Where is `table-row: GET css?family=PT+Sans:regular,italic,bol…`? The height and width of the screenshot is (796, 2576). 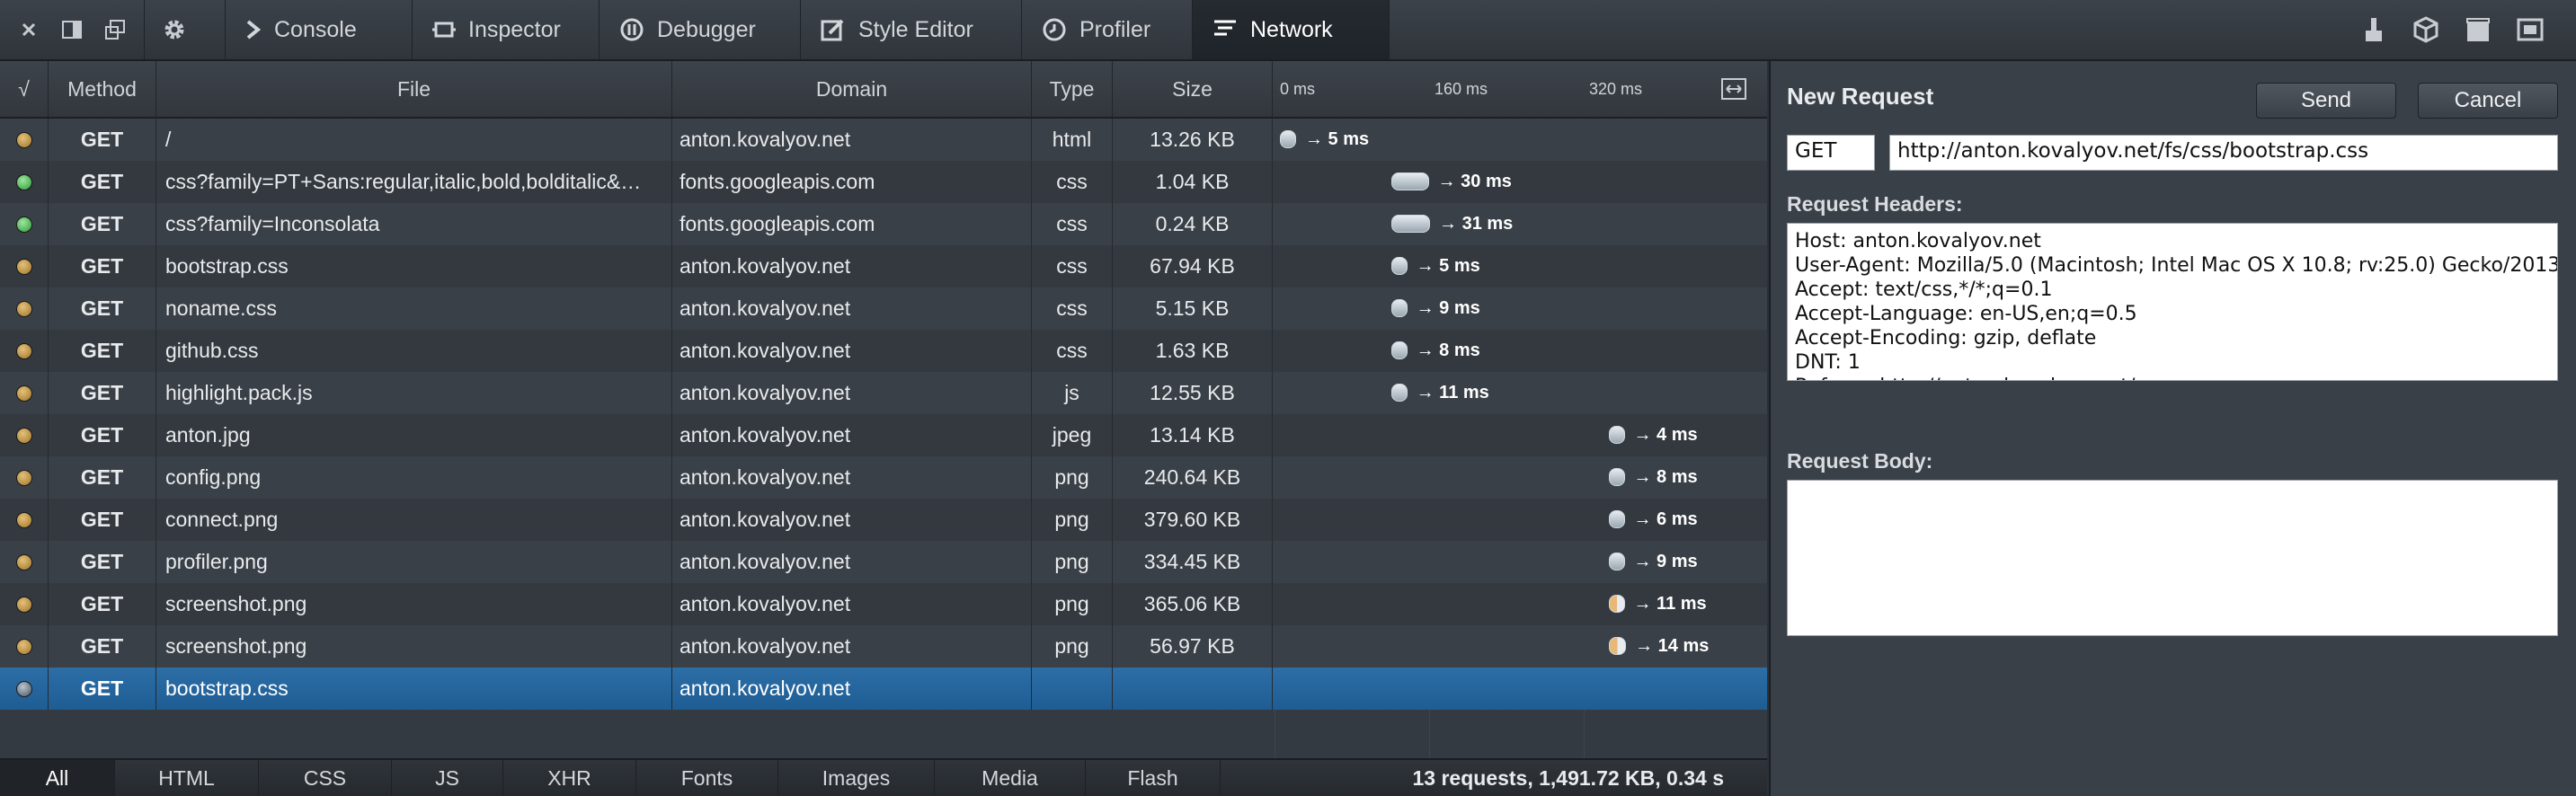
table-row: GET css?family=PT+Sans:regular,italic,bol… is located at coordinates (883, 182).